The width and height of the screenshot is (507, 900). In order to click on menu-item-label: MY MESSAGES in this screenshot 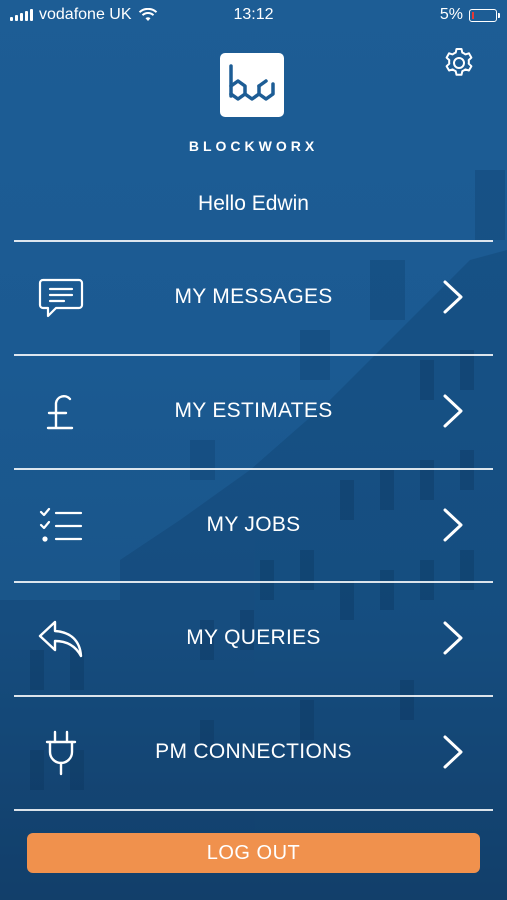, I will do `click(253, 296)`.